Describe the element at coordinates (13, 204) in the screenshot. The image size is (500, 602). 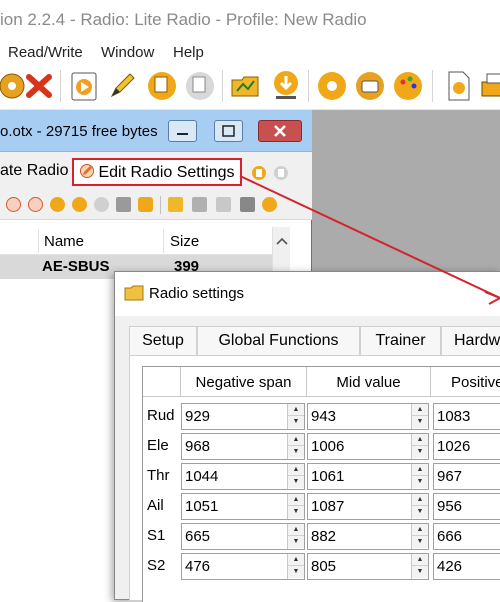
I see `edit-icon` at that location.